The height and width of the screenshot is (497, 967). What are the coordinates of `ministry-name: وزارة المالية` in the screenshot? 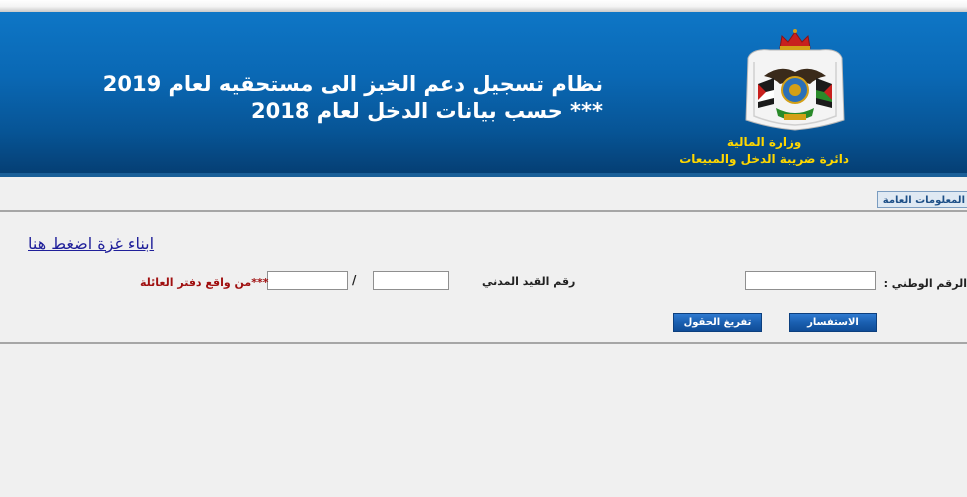 It's located at (764, 142).